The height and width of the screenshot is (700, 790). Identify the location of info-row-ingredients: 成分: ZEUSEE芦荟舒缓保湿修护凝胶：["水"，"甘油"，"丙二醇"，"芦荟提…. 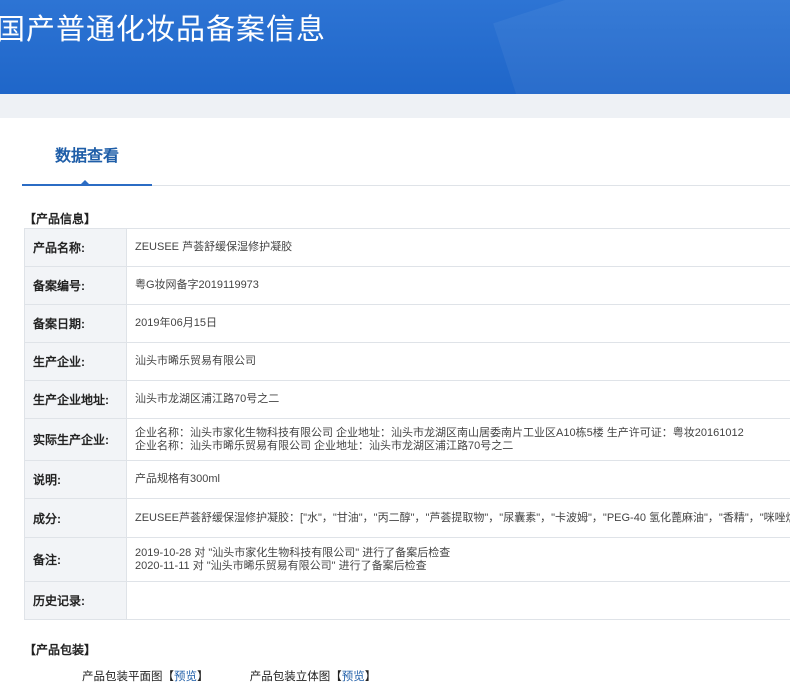
(407, 518).